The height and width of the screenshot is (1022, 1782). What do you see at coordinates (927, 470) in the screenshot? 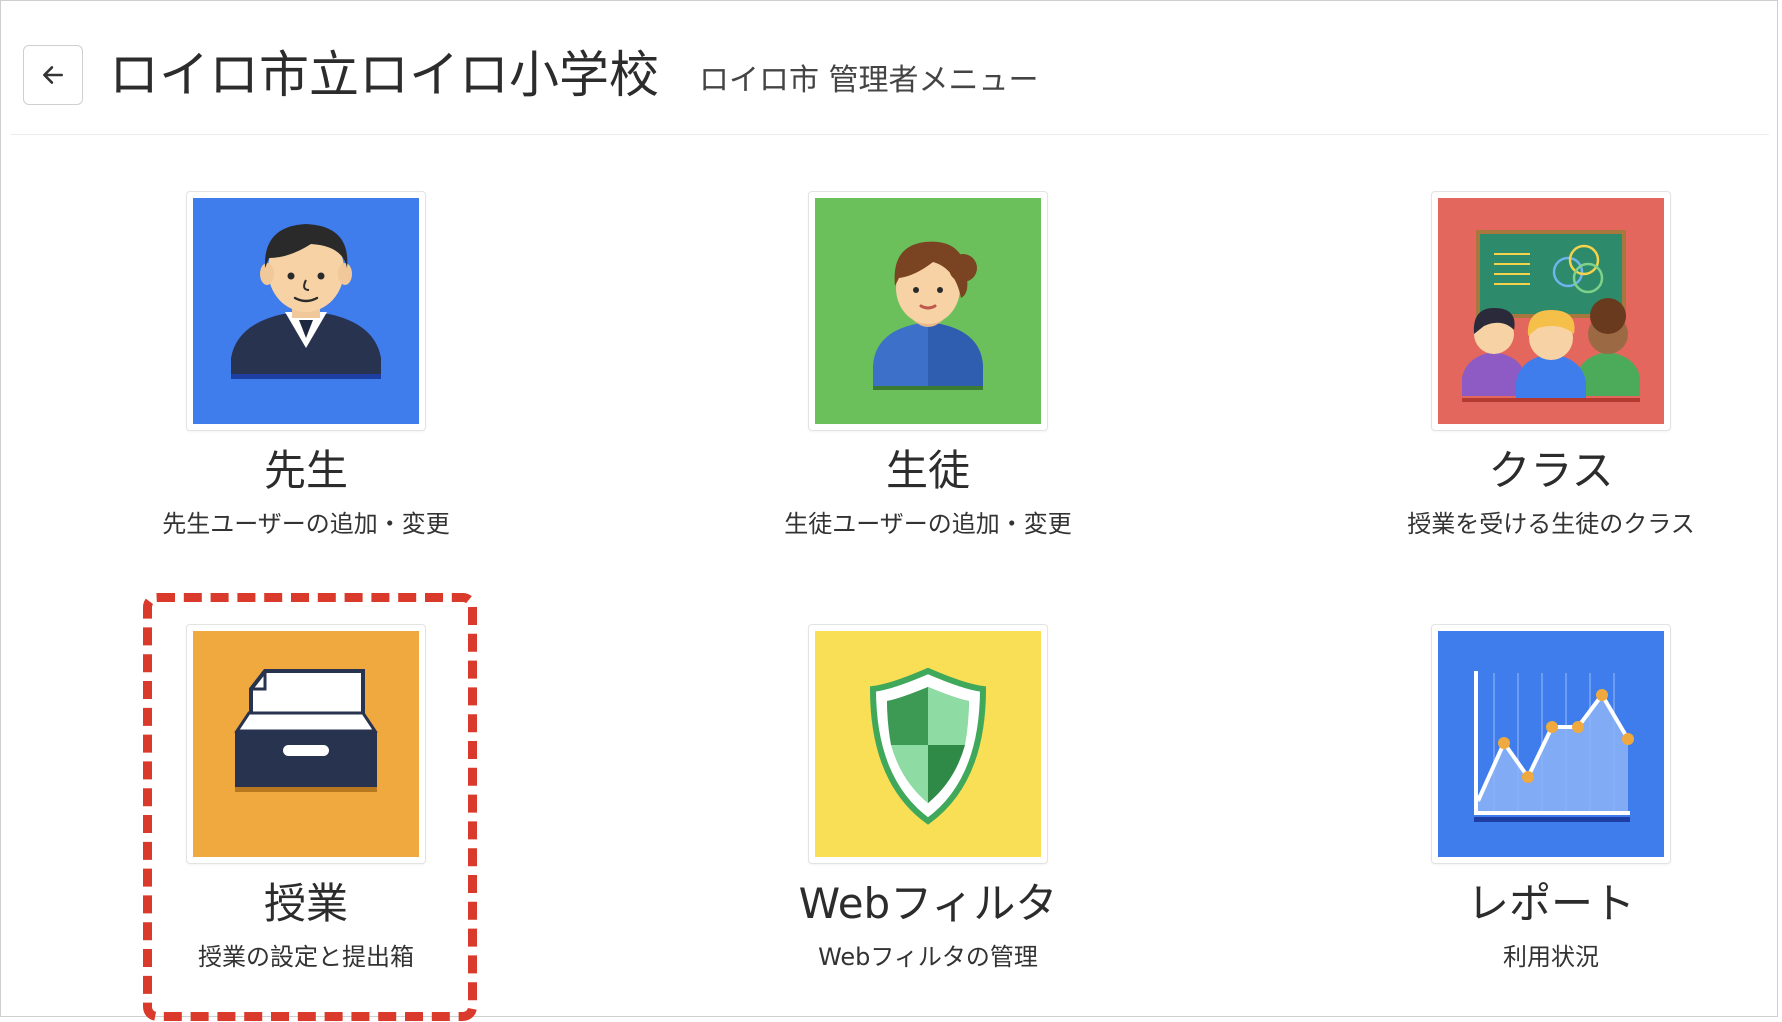
I see `tile-label: 生徒` at bounding box center [927, 470].